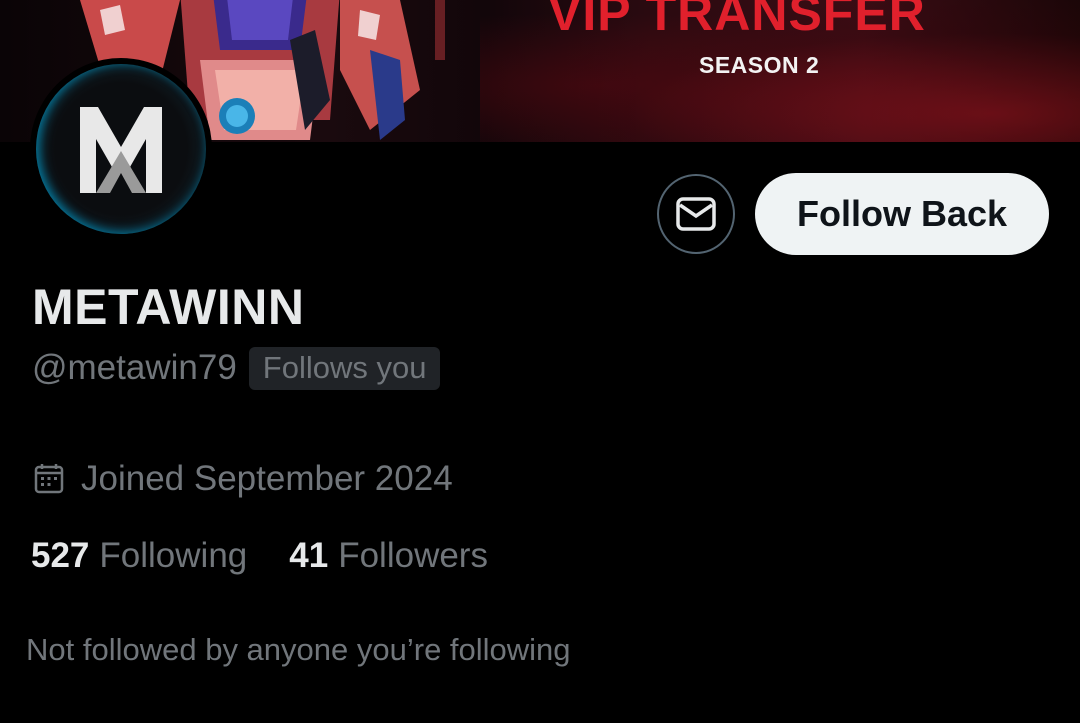  Describe the element at coordinates (298, 649) in the screenshot. I see `mutual-followers-note: Not followed by anyone you’re following` at that location.